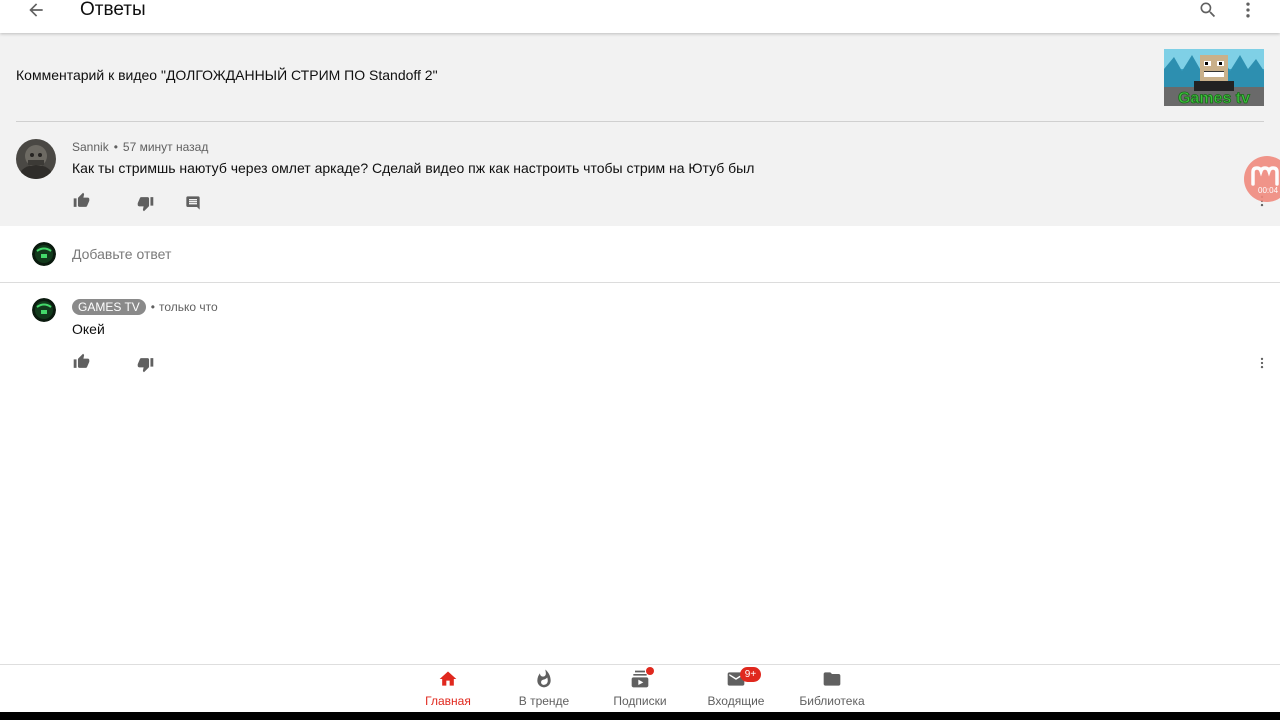 The height and width of the screenshot is (720, 1280). Describe the element at coordinates (1214, 98) in the screenshot. I see `thumbnail-text: Games tv` at that location.